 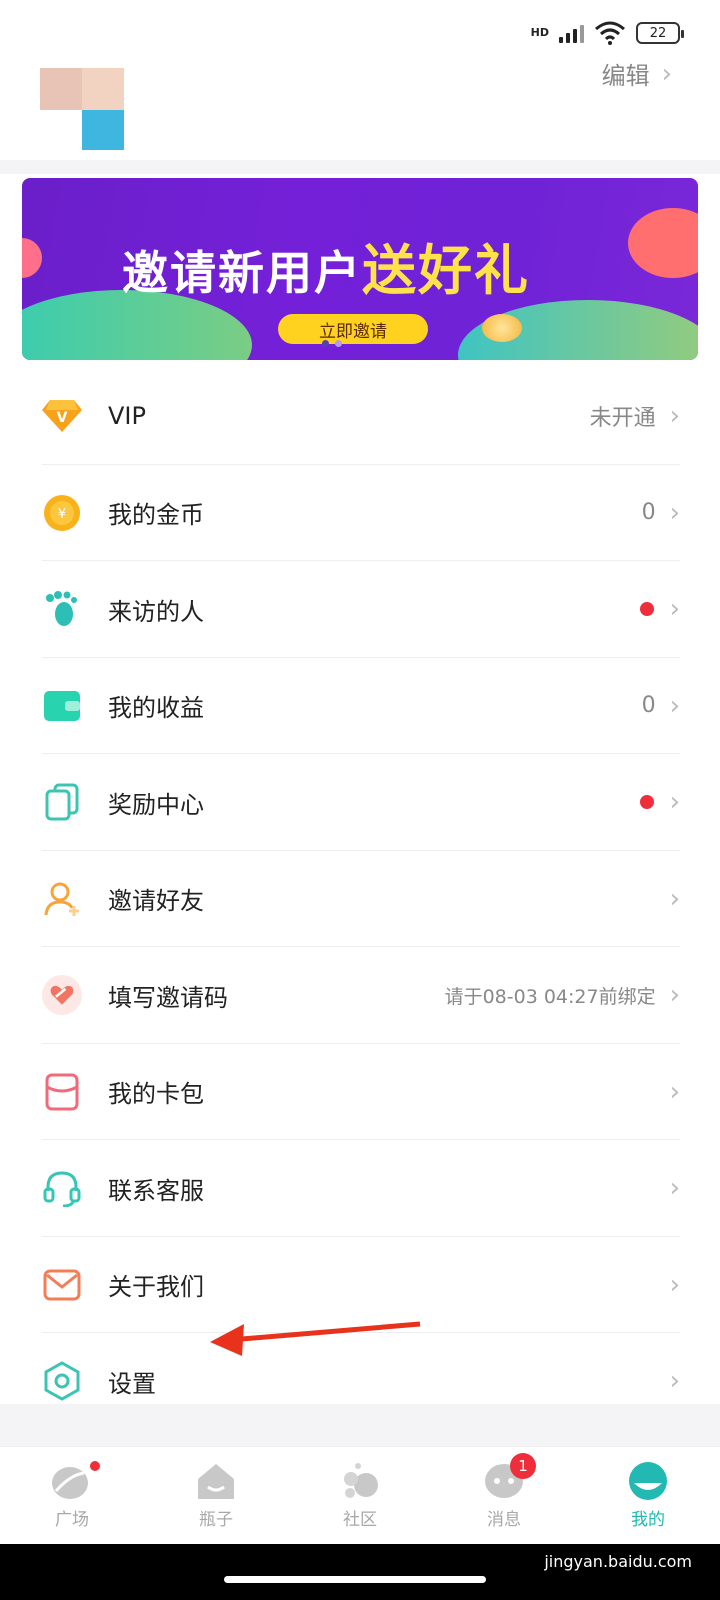 I want to click on tab-label: 广场, so click(x=72, y=1520).